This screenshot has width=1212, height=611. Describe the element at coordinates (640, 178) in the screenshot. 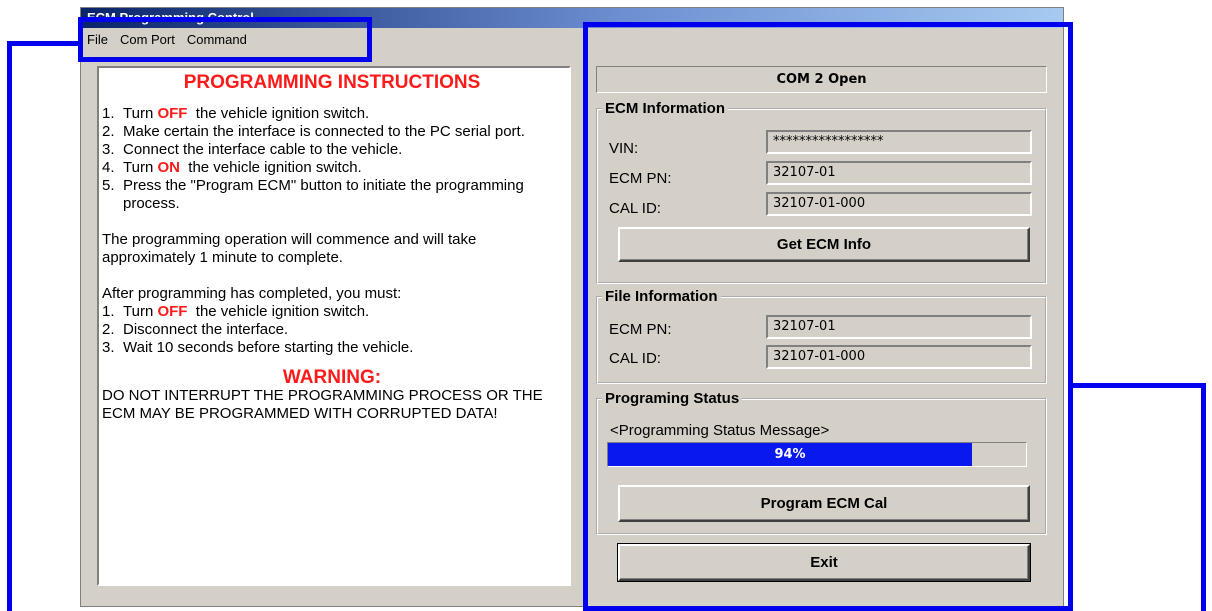

I see `ecm-pn-label: ECM PN:` at that location.